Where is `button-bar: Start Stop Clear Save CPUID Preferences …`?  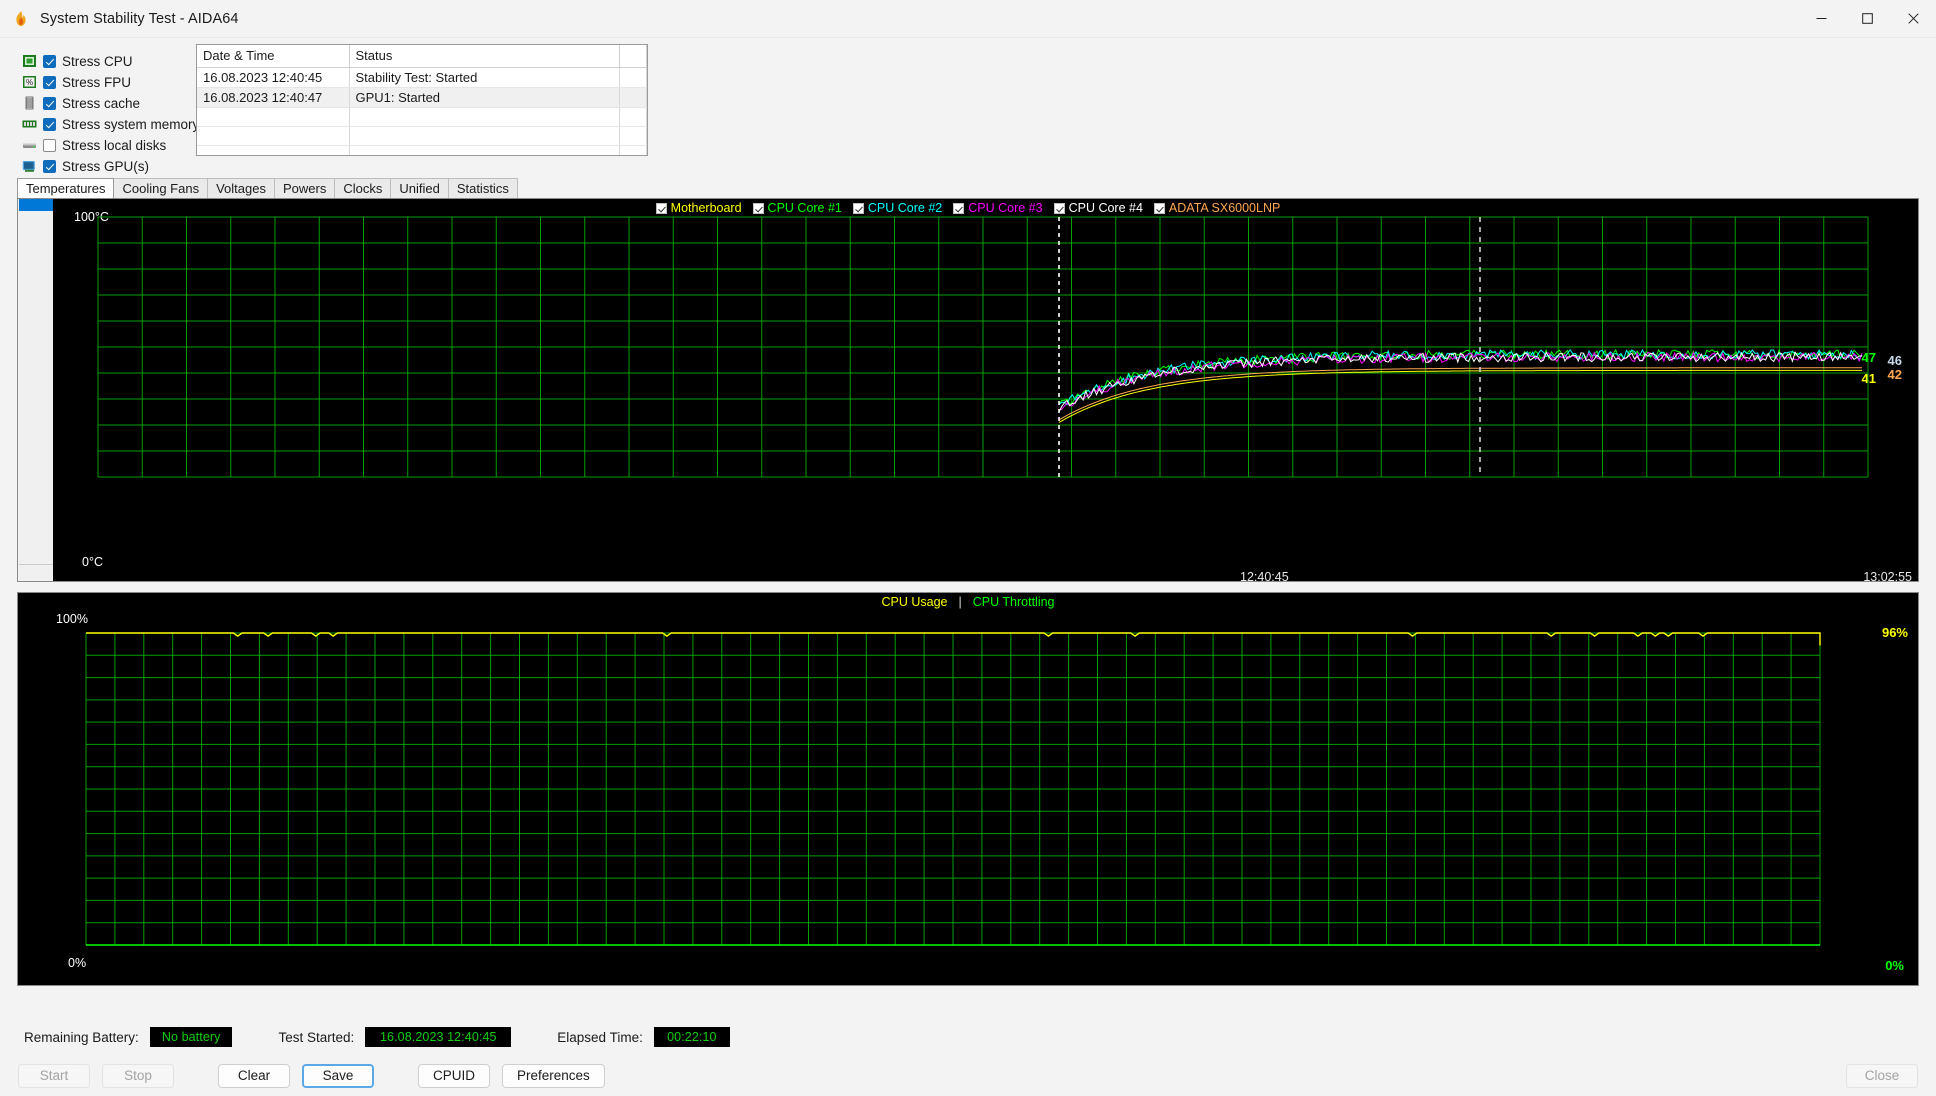 button-bar: Start Stop Clear Save CPUID Preferences … is located at coordinates (968, 1075).